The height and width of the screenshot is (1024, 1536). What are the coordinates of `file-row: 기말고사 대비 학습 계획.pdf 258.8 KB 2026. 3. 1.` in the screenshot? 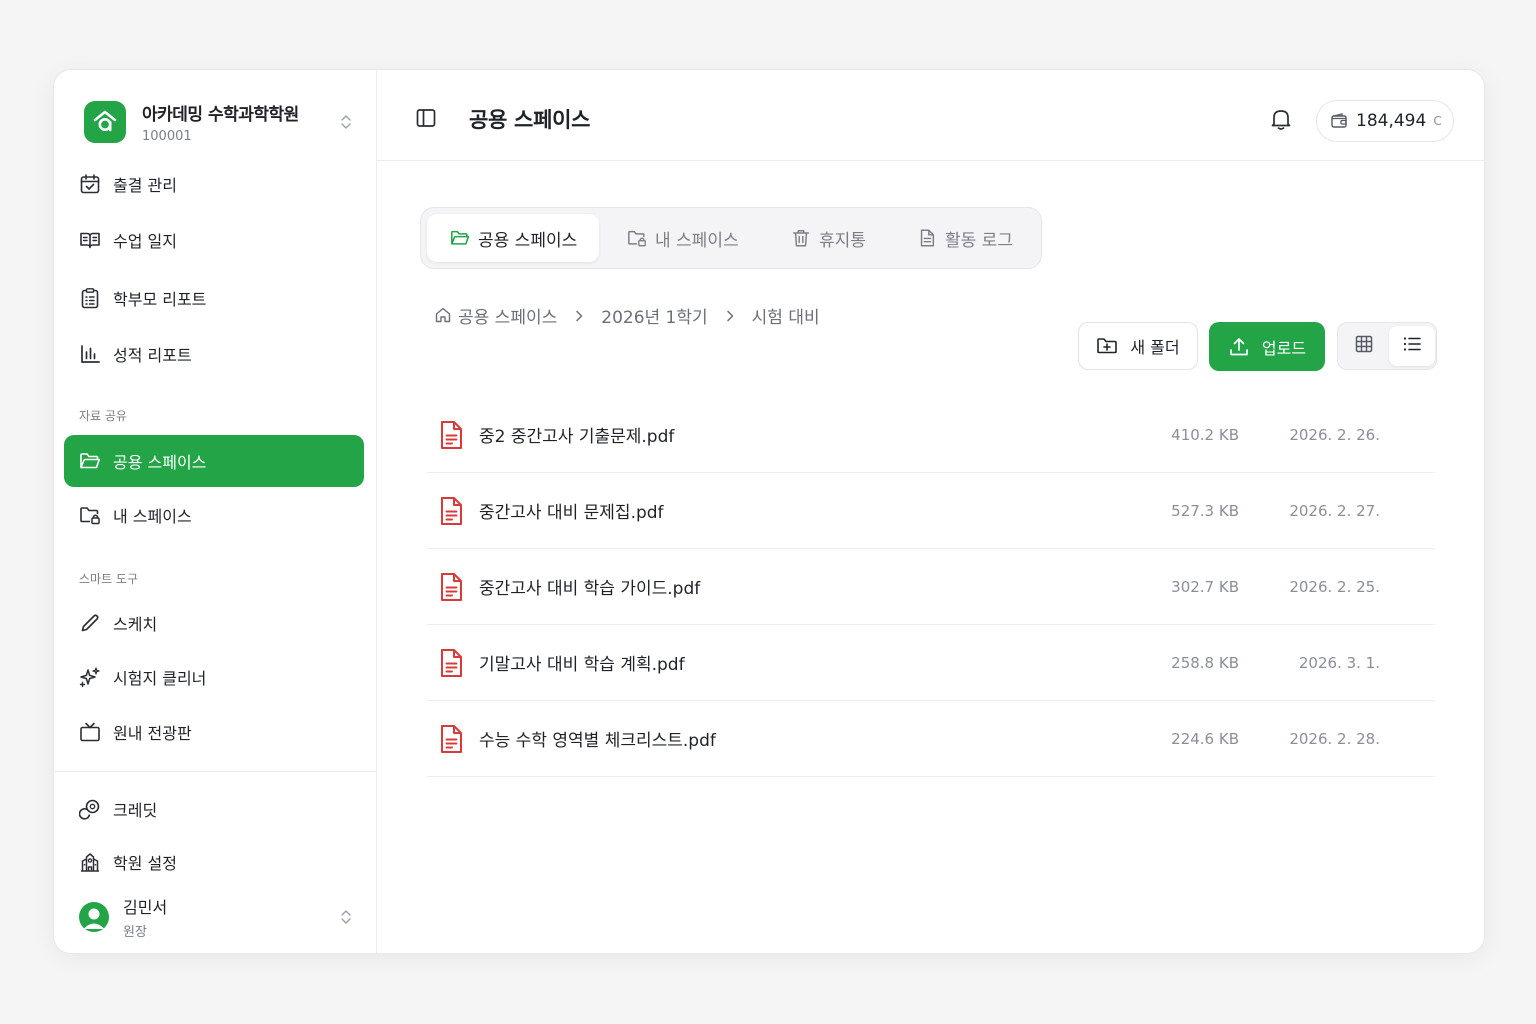 It's located at (931, 663).